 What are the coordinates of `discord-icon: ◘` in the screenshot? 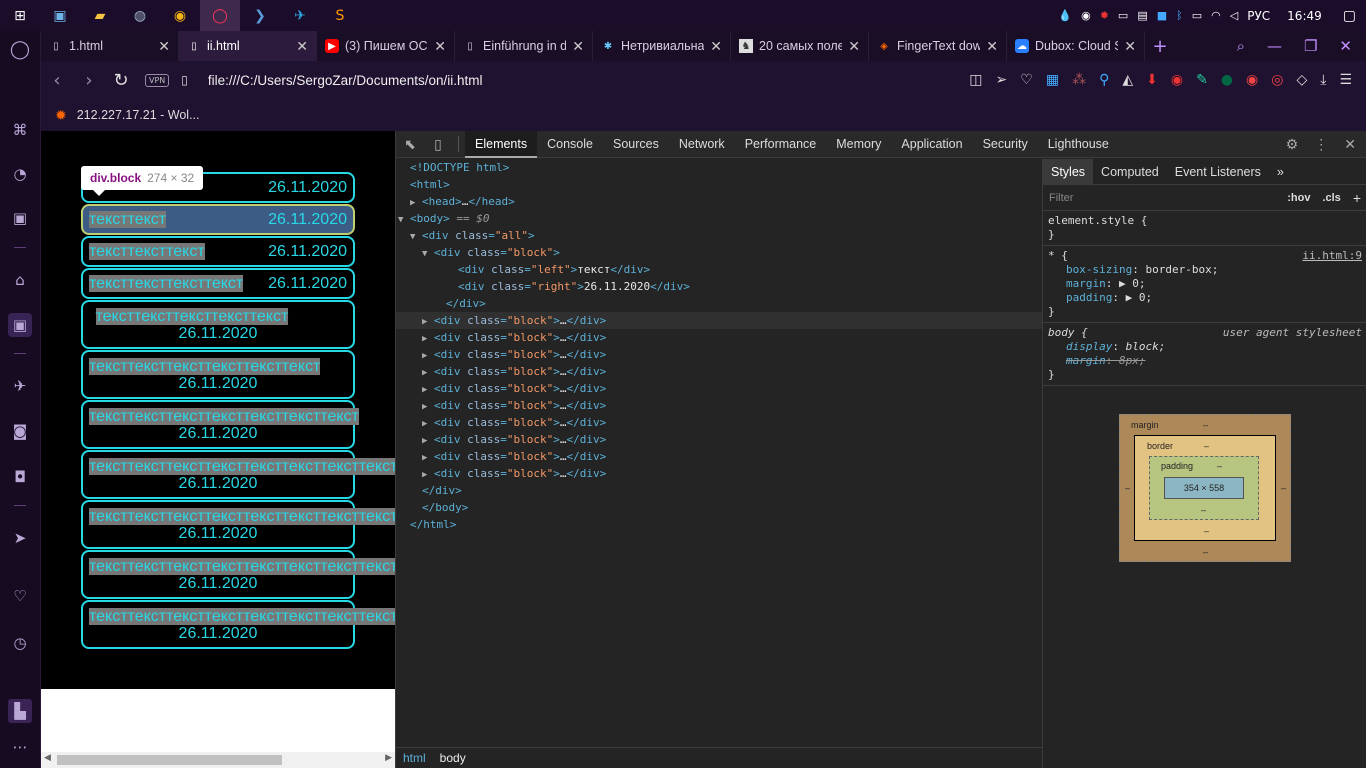 It's located at (20, 477).